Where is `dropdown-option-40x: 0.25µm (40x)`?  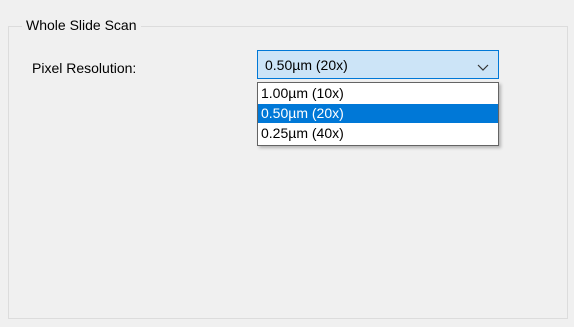
dropdown-option-40x: 0.25µm (40x) is located at coordinates (378, 133).